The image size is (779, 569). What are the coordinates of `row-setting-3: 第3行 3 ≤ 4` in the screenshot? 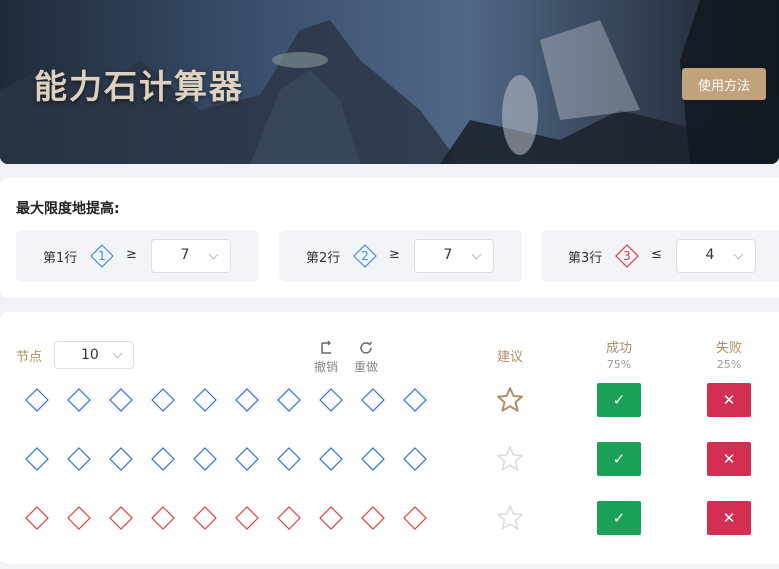 It's located at (660, 256).